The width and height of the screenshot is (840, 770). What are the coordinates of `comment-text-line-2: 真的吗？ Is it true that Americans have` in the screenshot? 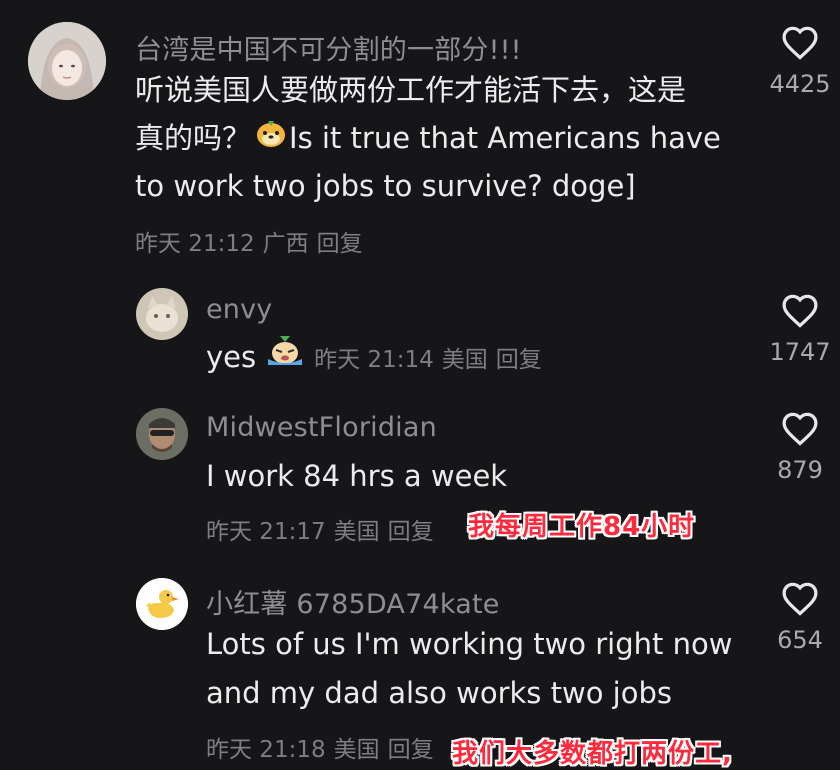 It's located at (428, 140).